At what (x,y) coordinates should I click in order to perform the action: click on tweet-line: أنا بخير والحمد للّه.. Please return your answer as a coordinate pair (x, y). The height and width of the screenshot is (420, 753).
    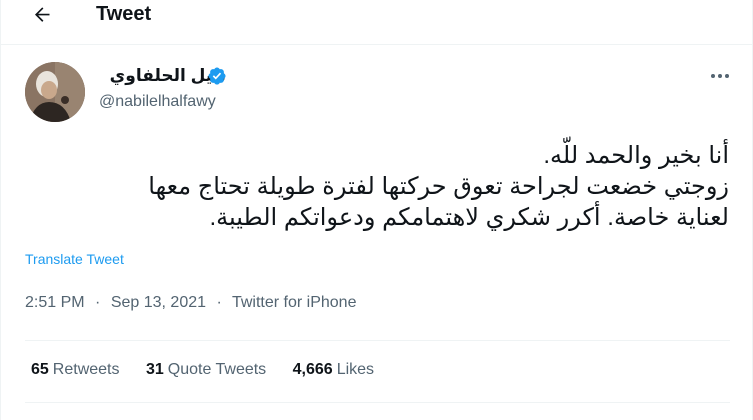
    Looking at the image, I should click on (636, 155).